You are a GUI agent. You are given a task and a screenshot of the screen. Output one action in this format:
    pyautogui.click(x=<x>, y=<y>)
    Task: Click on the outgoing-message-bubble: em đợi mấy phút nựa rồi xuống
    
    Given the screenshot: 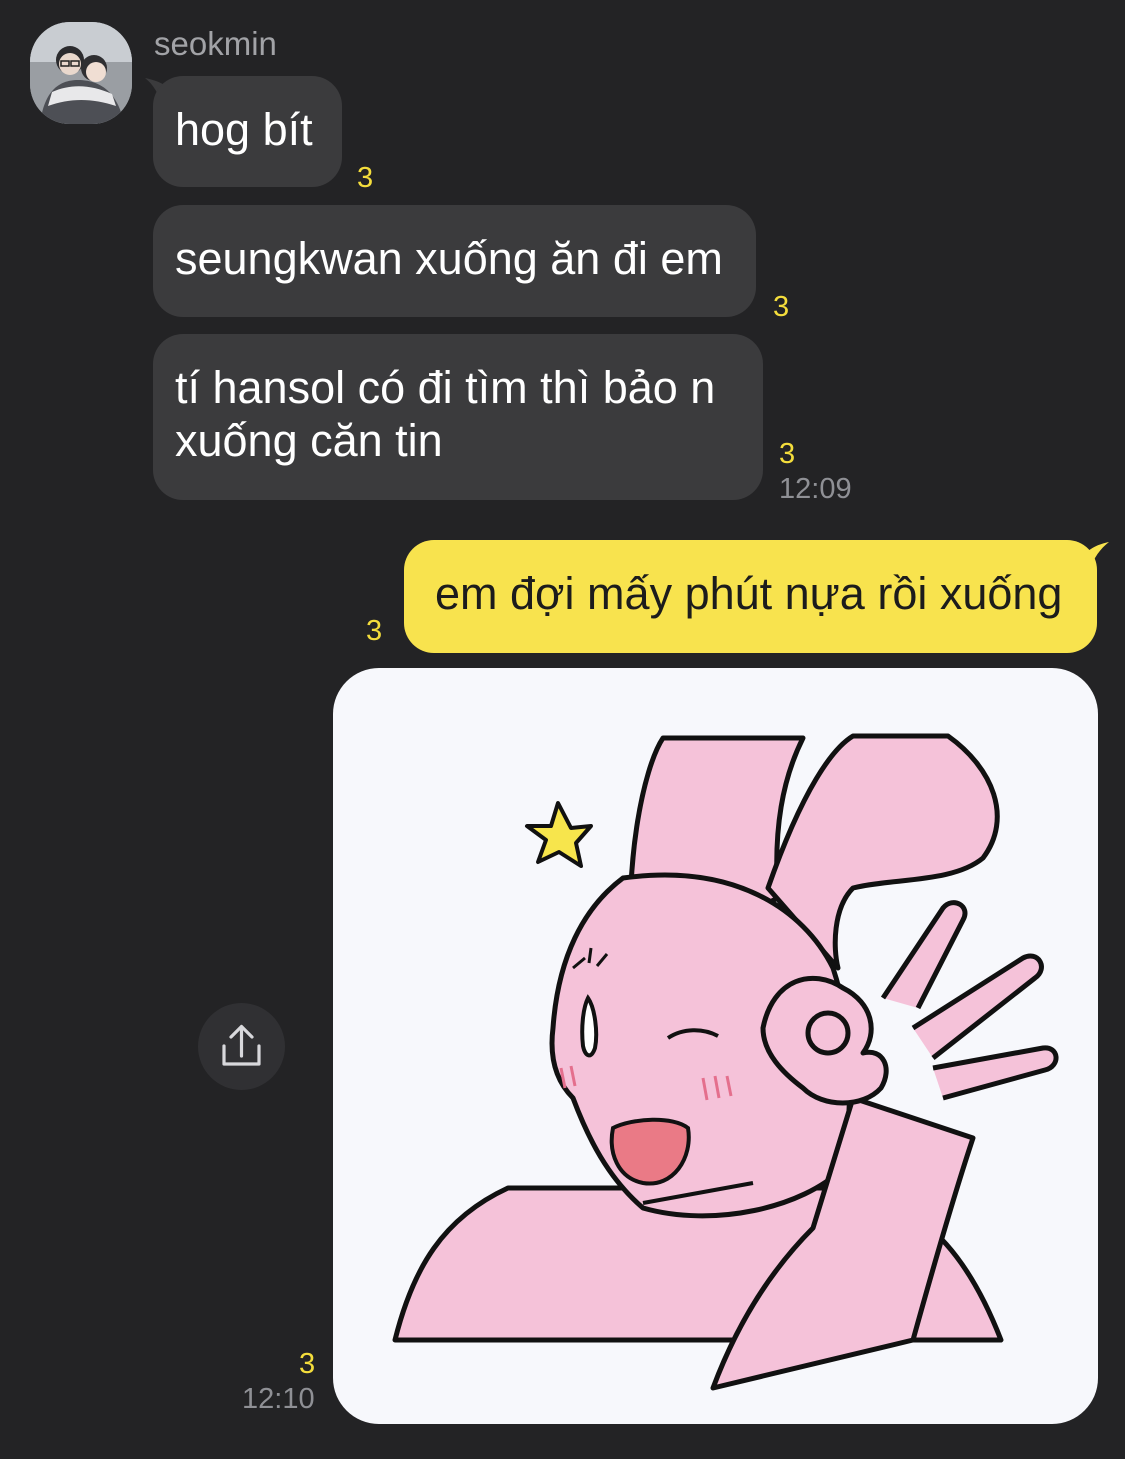 What is the action you would take?
    pyautogui.click(x=750, y=596)
    